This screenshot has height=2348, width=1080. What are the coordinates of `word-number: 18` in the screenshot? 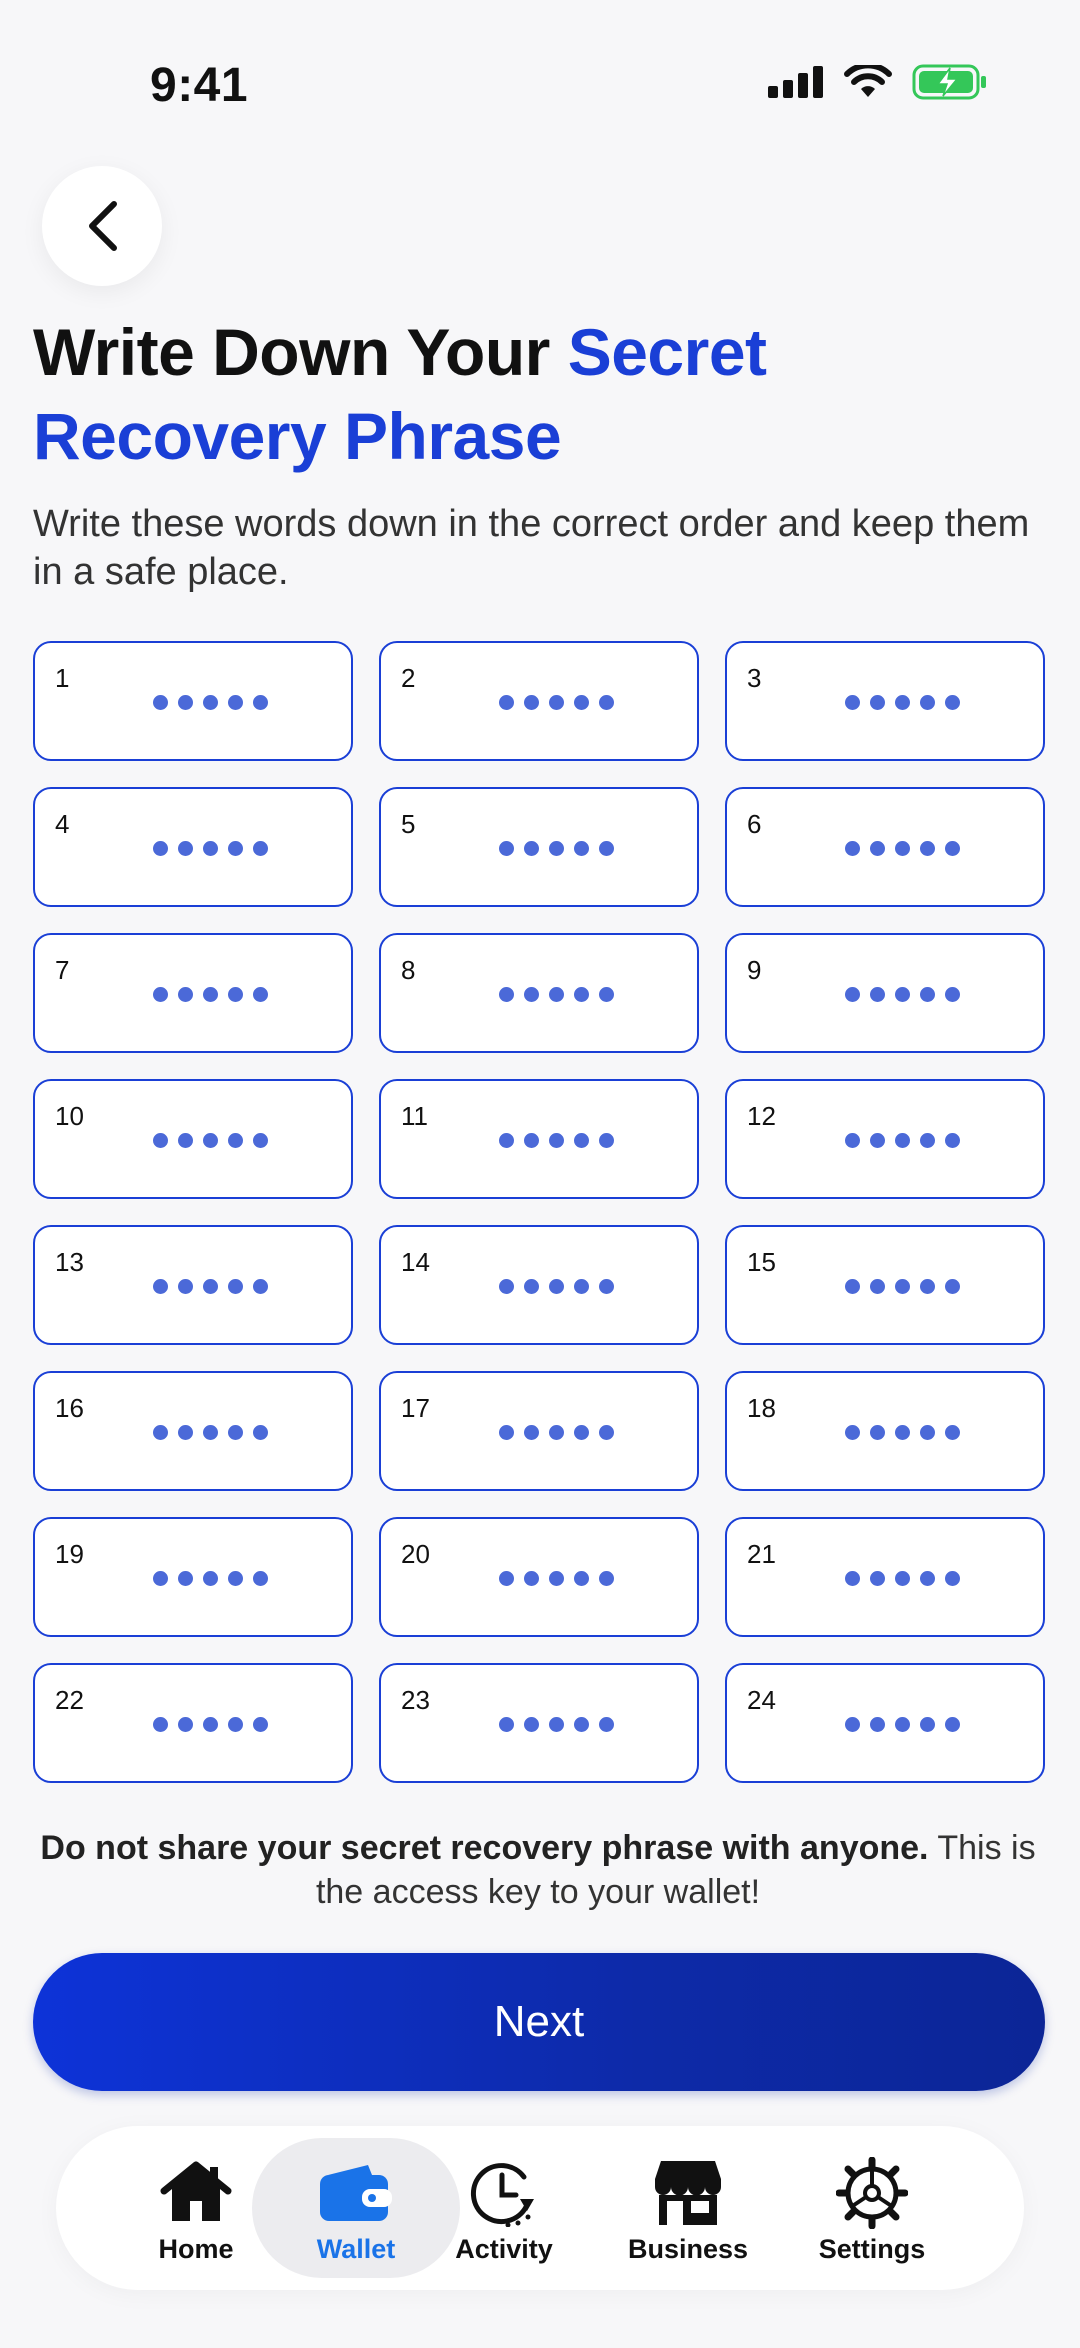 It's located at (761, 1408).